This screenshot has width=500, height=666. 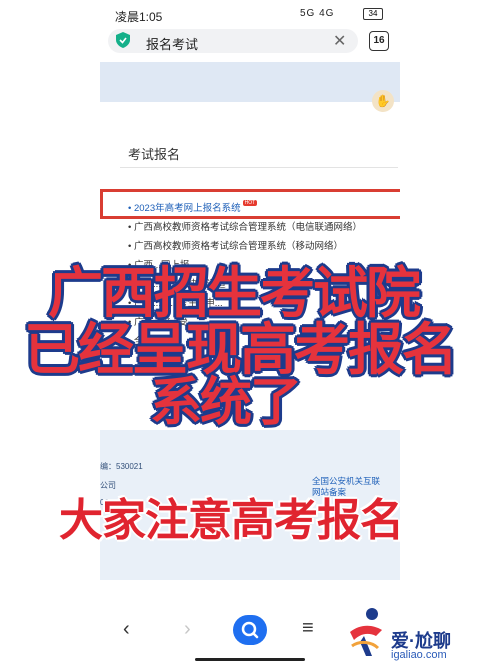 What do you see at coordinates (123, 40) in the screenshot?
I see `shield-icon` at bounding box center [123, 40].